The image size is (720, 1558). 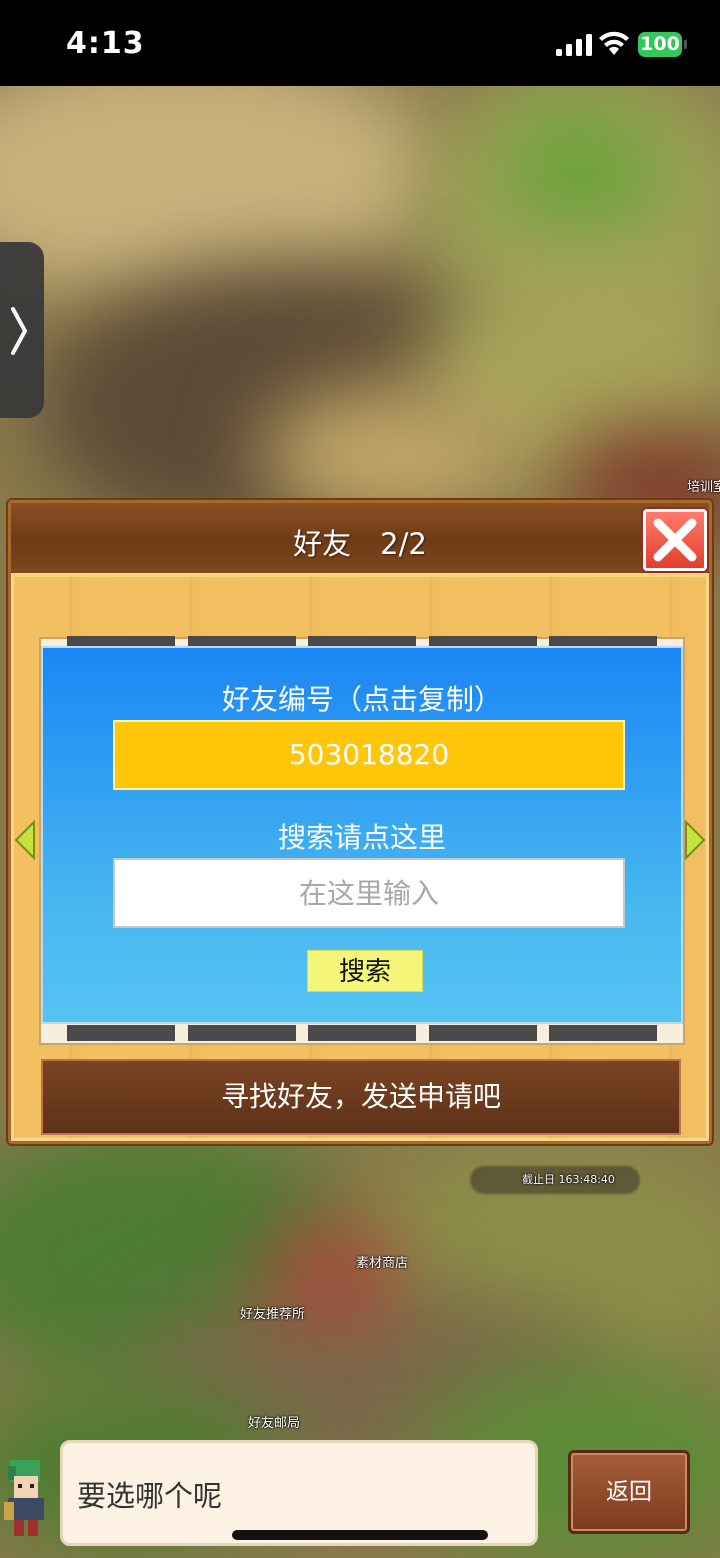 I want to click on friend-id-label: 好友编号（点击复制）, so click(x=361, y=699).